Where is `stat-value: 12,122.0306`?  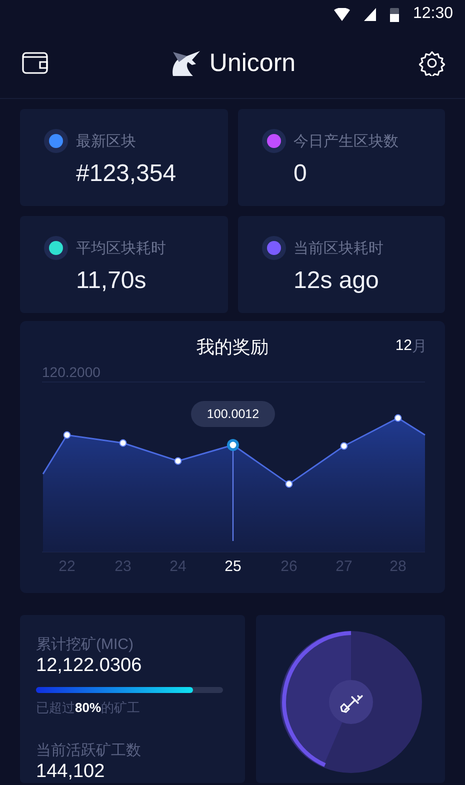
stat-value: 12,122.0306 is located at coordinates (89, 666).